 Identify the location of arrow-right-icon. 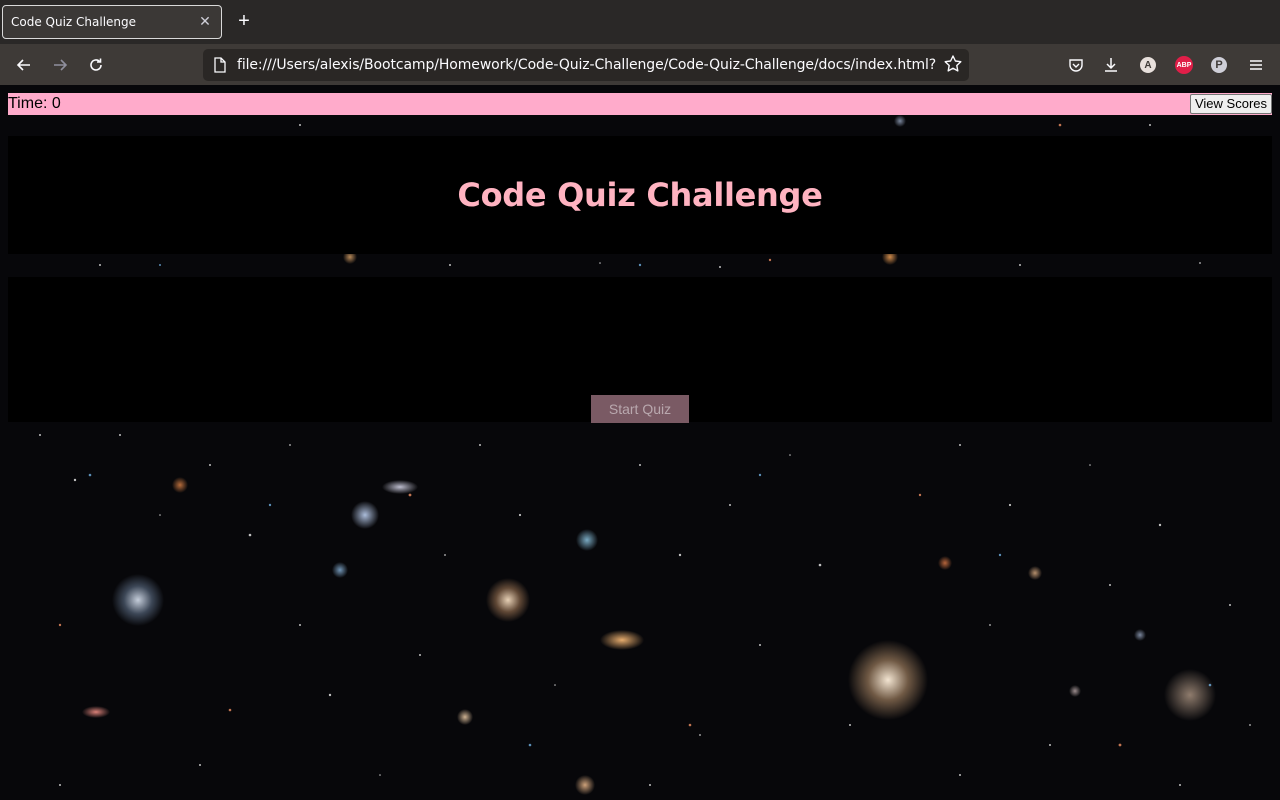
(60, 65).